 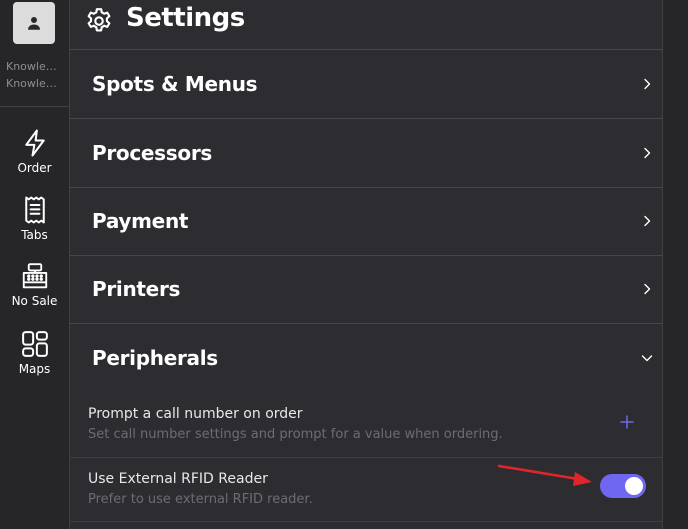 I want to click on toggle-knob, so click(x=634, y=486).